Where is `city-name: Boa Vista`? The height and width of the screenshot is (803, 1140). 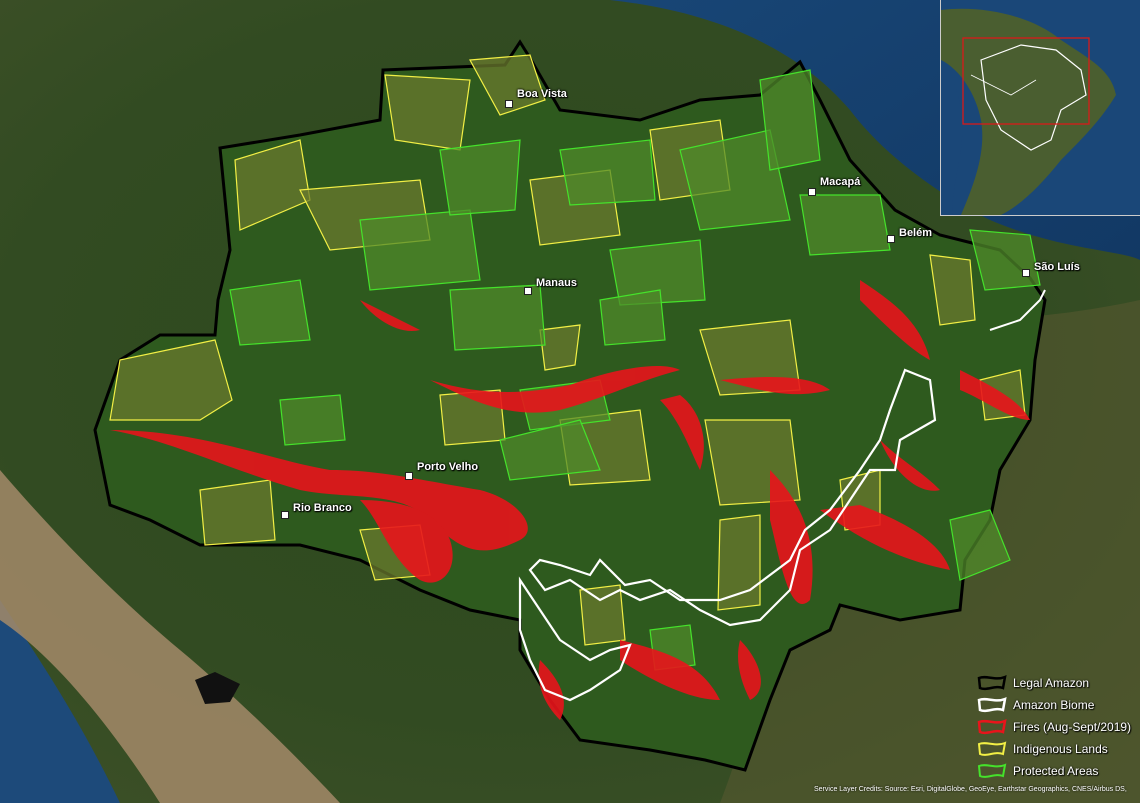
city-name: Boa Vista is located at coordinates (542, 94).